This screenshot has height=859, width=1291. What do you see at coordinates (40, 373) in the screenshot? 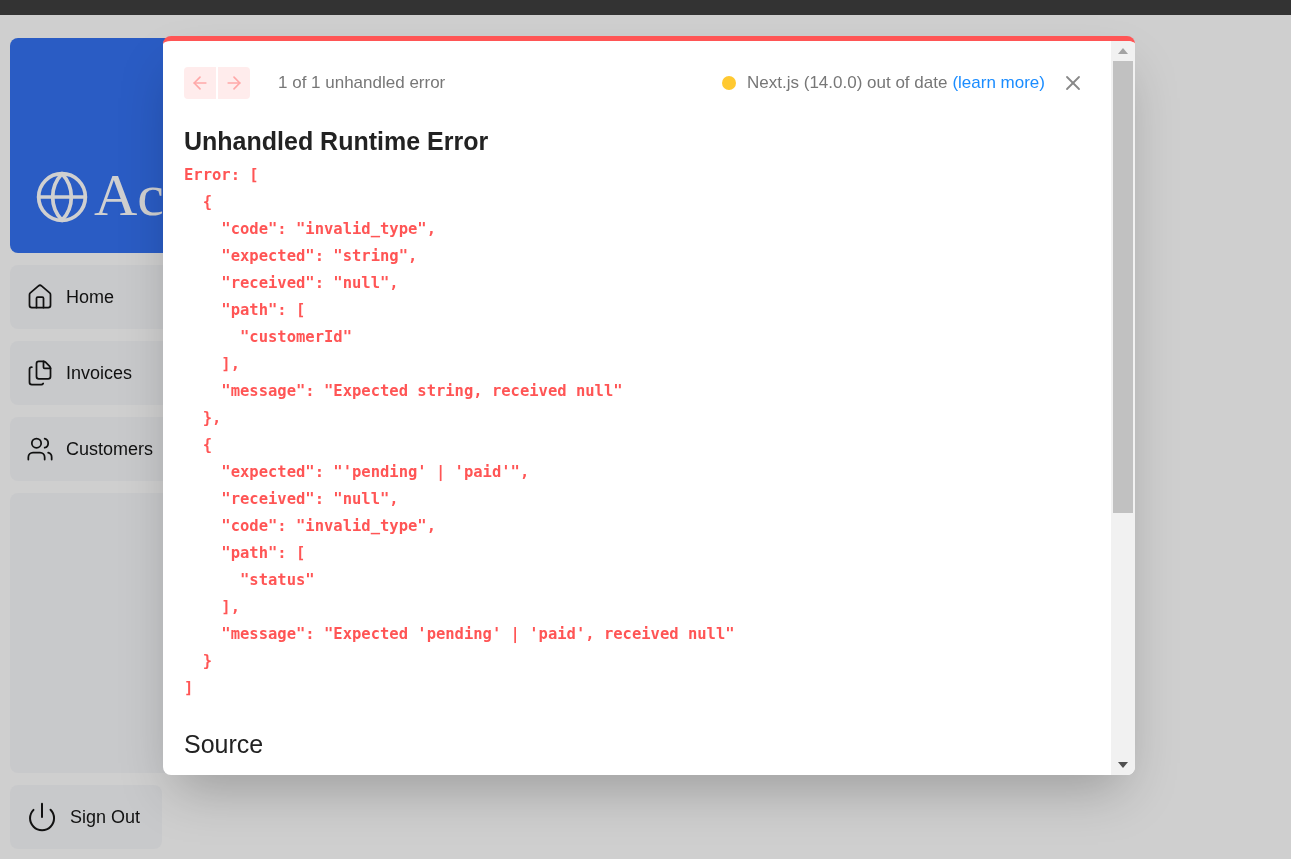
I see `documents-icon` at bounding box center [40, 373].